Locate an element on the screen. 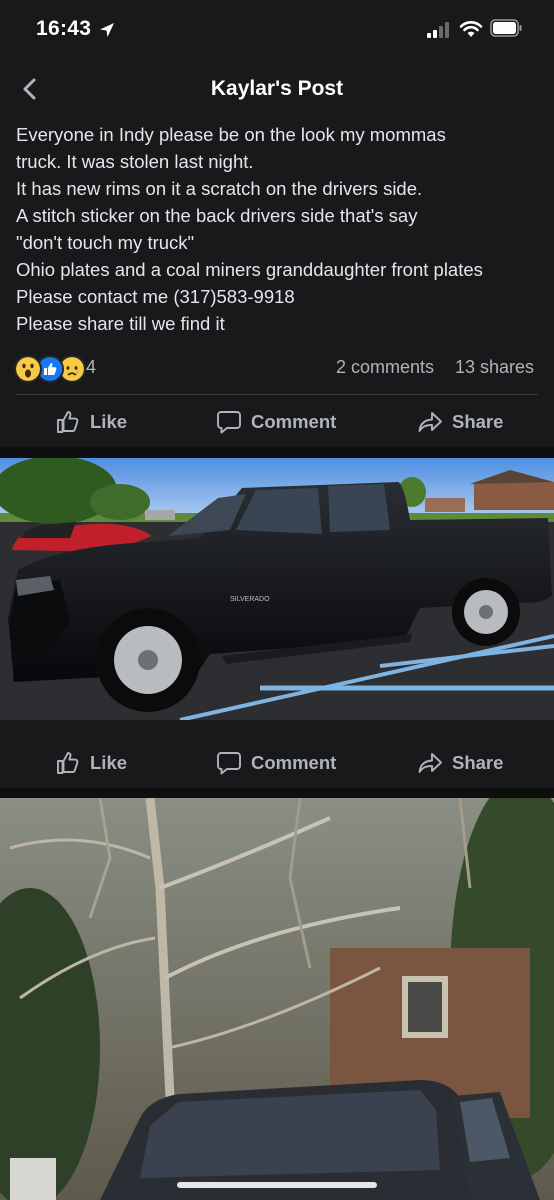 The height and width of the screenshot is (1200, 554). like-button: Like is located at coordinates (91, 422).